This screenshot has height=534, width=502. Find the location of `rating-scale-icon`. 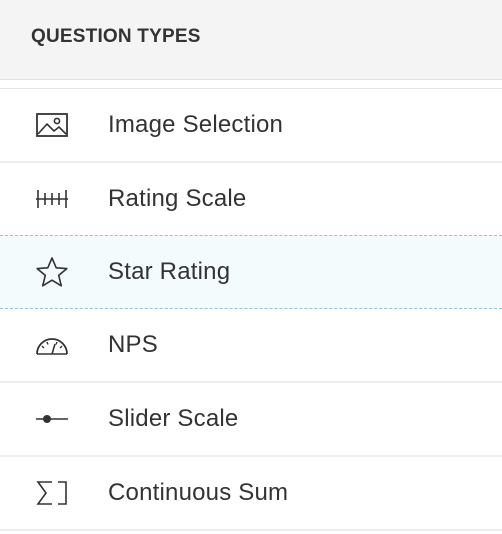

rating-scale-icon is located at coordinates (52, 199).